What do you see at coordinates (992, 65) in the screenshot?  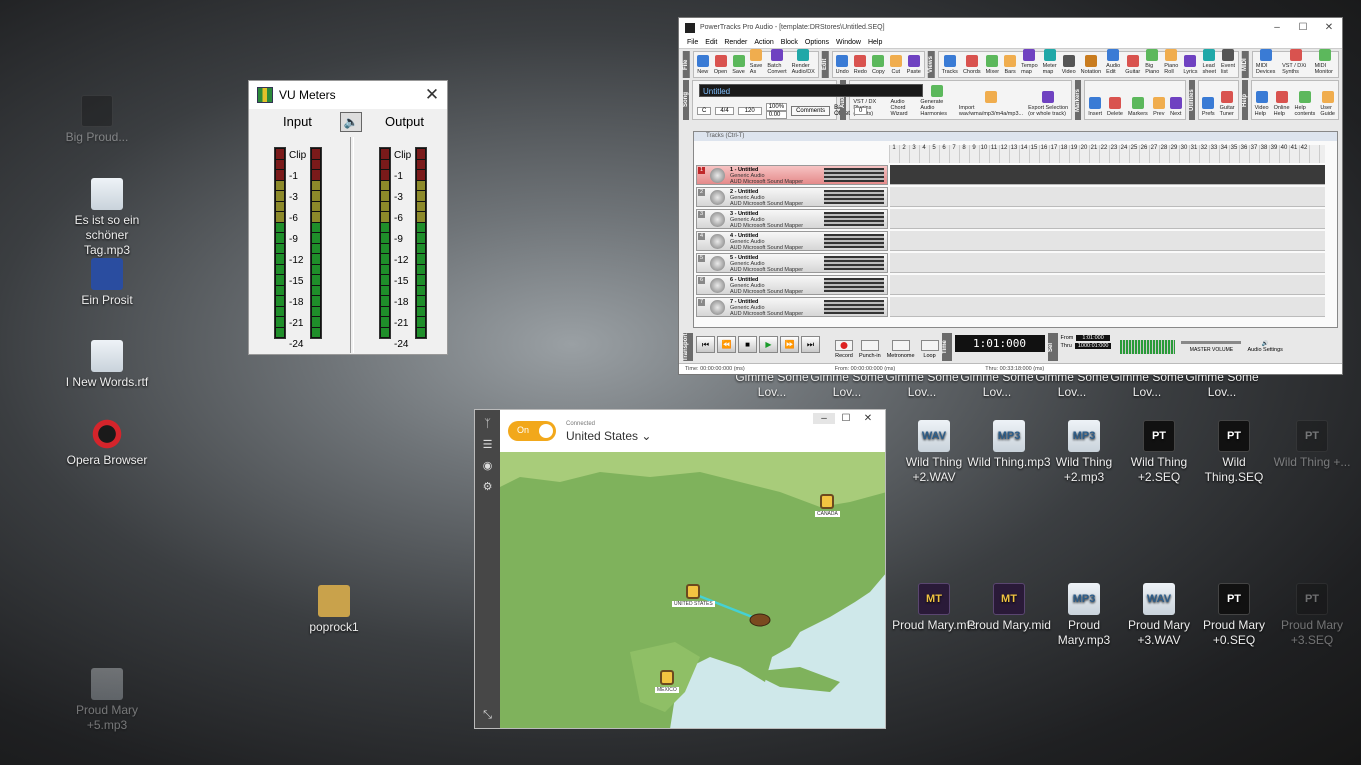 I see `toolbar_views-button: Mixer` at bounding box center [992, 65].